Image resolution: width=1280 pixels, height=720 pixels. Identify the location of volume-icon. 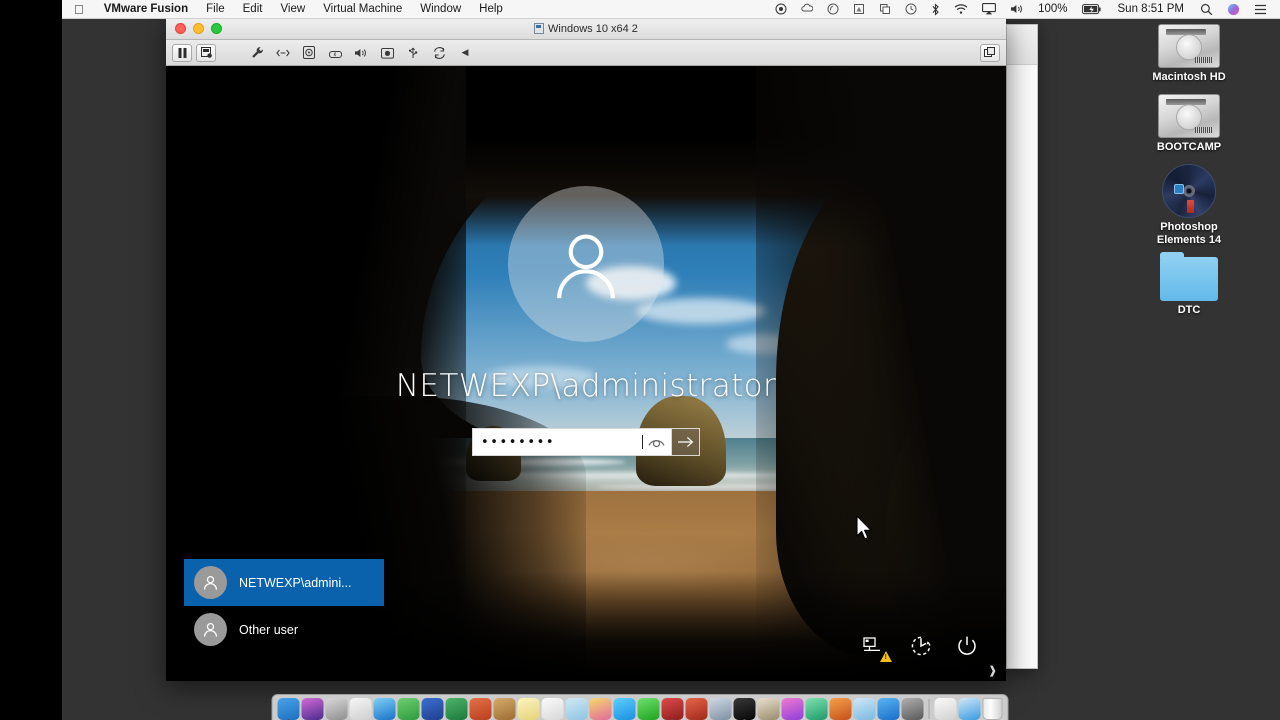
(1017, 9).